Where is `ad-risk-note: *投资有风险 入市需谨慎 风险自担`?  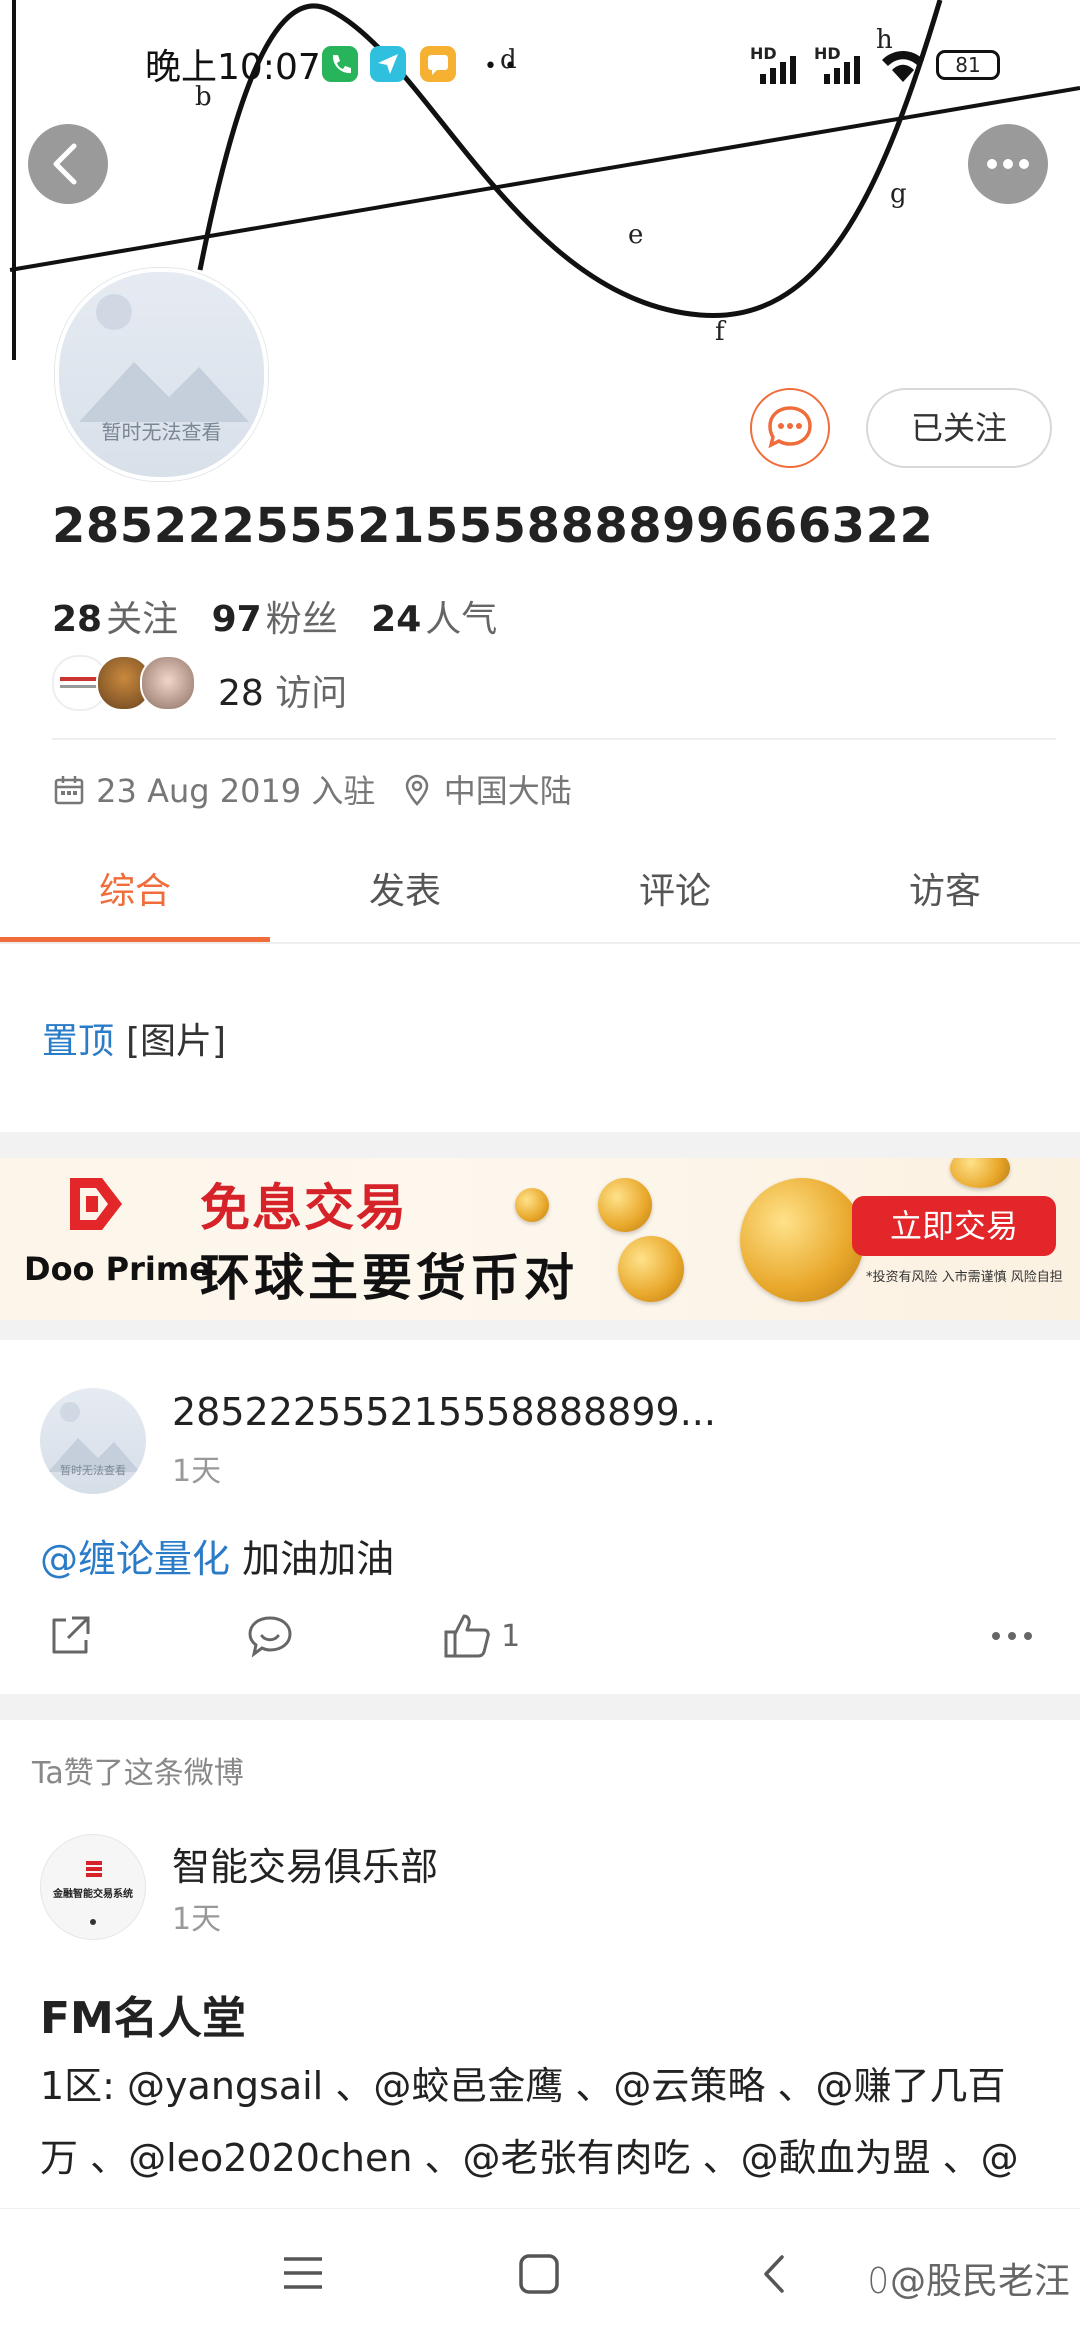
ad-risk-note: *投资有风险 入市需谨慎 风险自担 is located at coordinates (964, 1277).